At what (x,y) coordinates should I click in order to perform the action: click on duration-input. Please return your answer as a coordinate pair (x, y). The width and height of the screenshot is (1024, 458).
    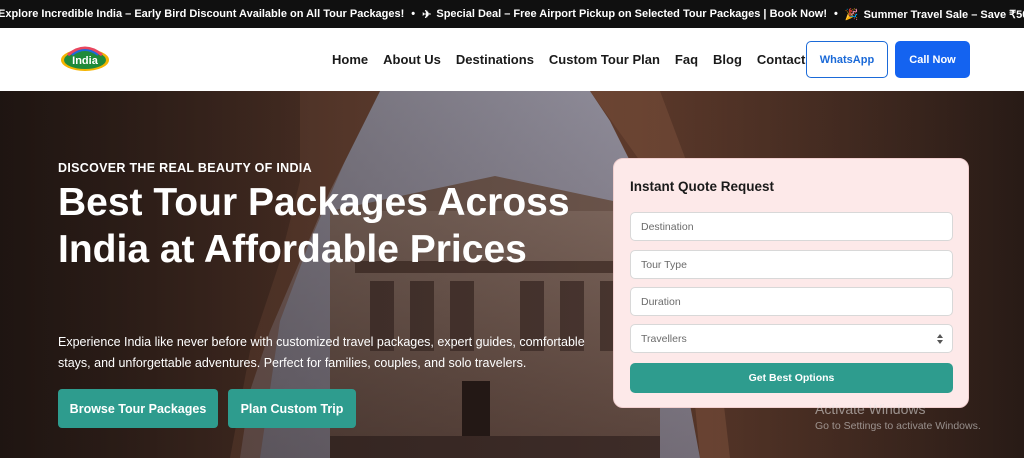
    Looking at the image, I should click on (796, 301).